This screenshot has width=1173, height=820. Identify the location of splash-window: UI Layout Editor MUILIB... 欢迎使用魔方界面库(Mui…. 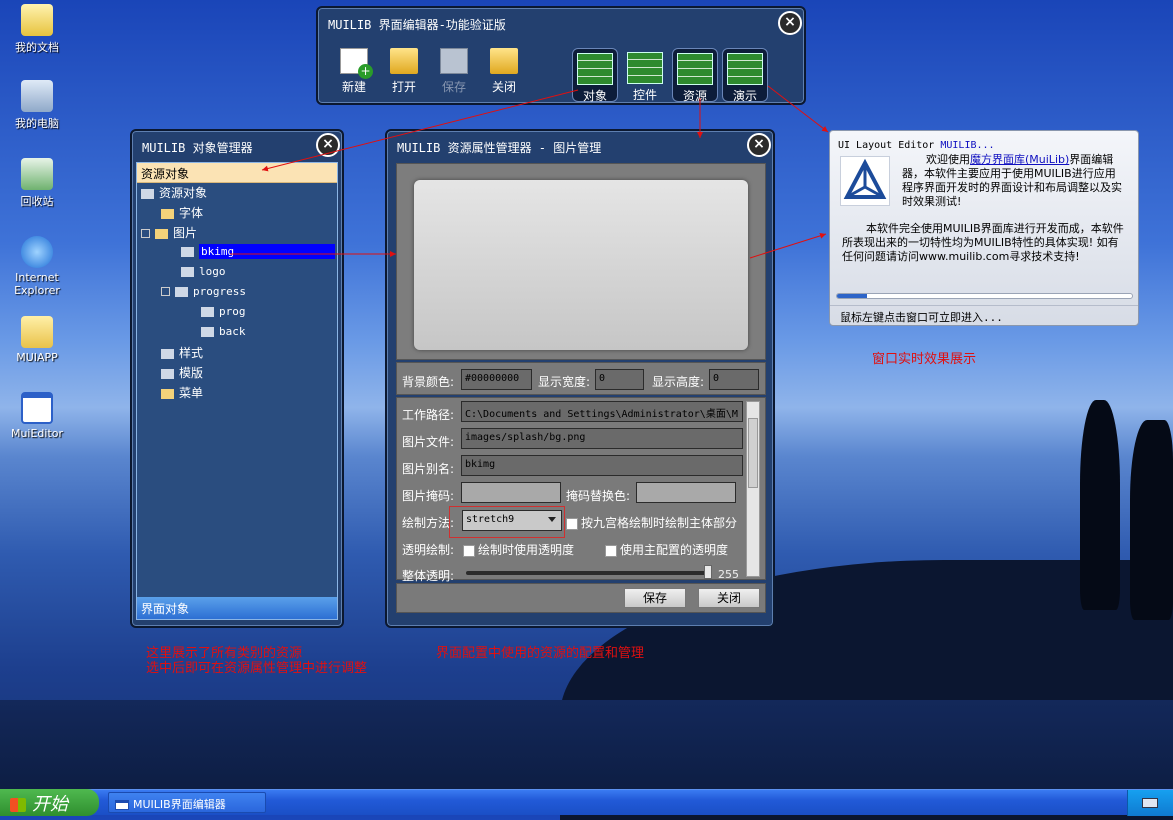
(984, 228).